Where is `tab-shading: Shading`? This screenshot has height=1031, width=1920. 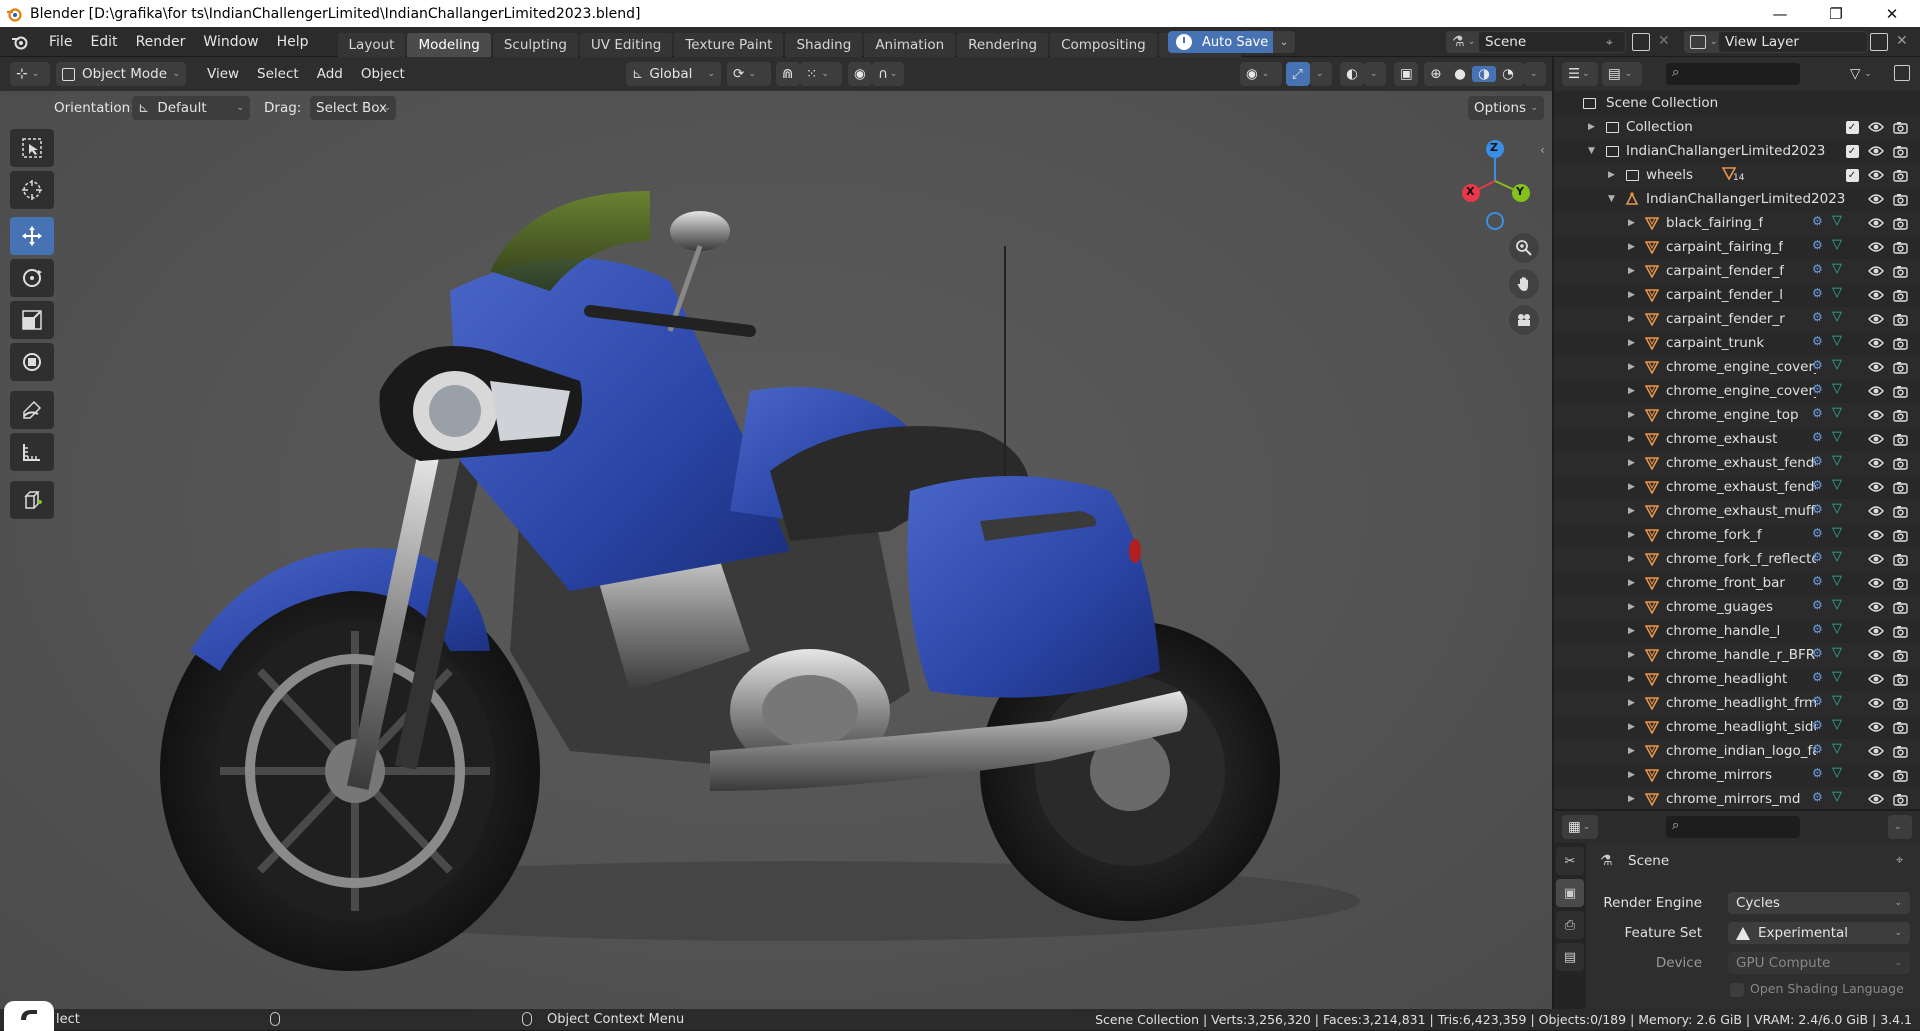 tab-shading: Shading is located at coordinates (824, 44).